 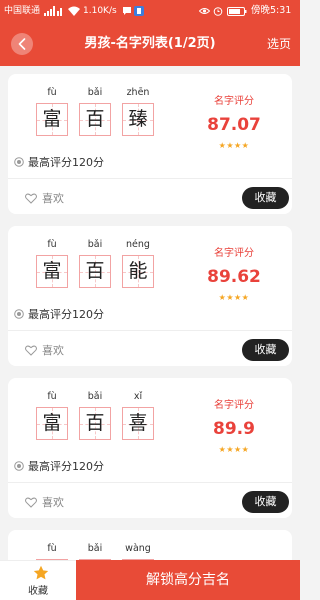 I want to click on name-score: 89.62, so click(x=234, y=277).